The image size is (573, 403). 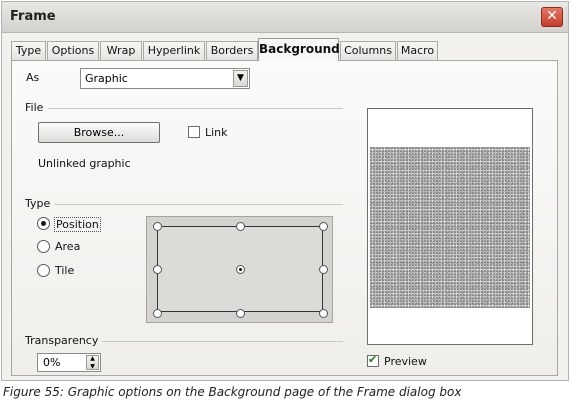 I want to click on radio-position, so click(x=43, y=223).